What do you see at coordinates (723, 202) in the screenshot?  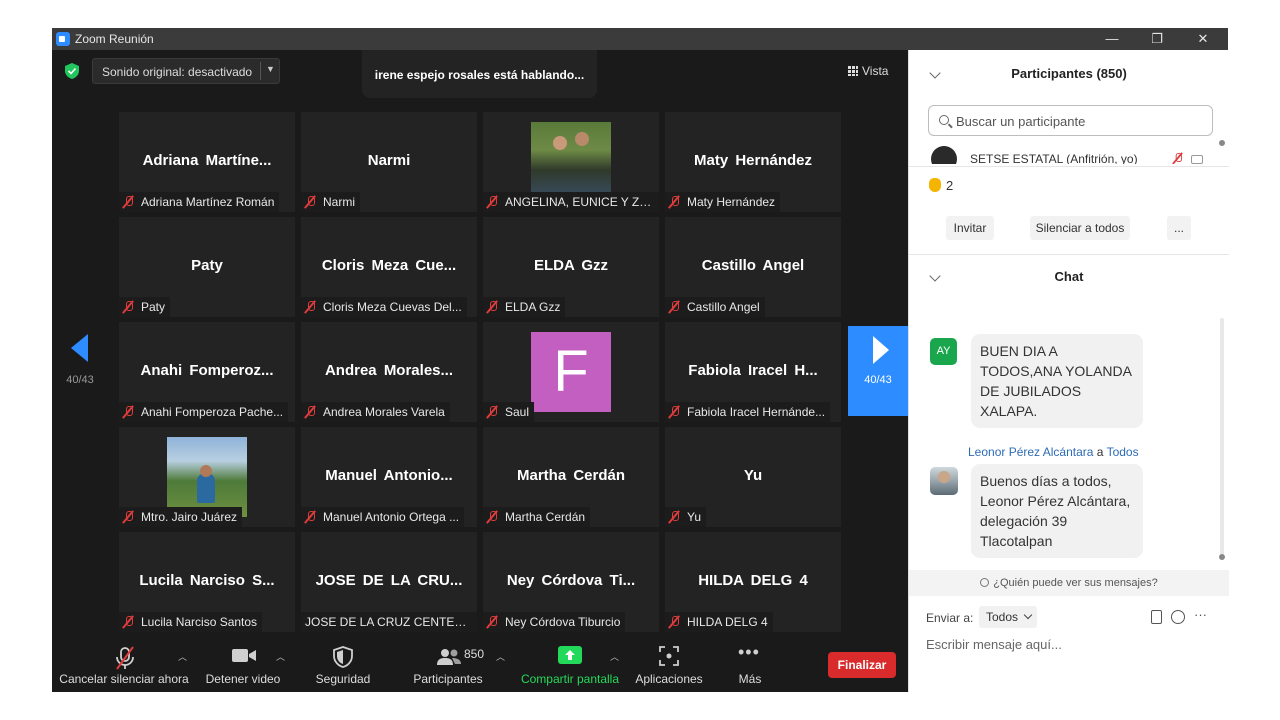 I see `participant-name-label: Maty Hernández` at bounding box center [723, 202].